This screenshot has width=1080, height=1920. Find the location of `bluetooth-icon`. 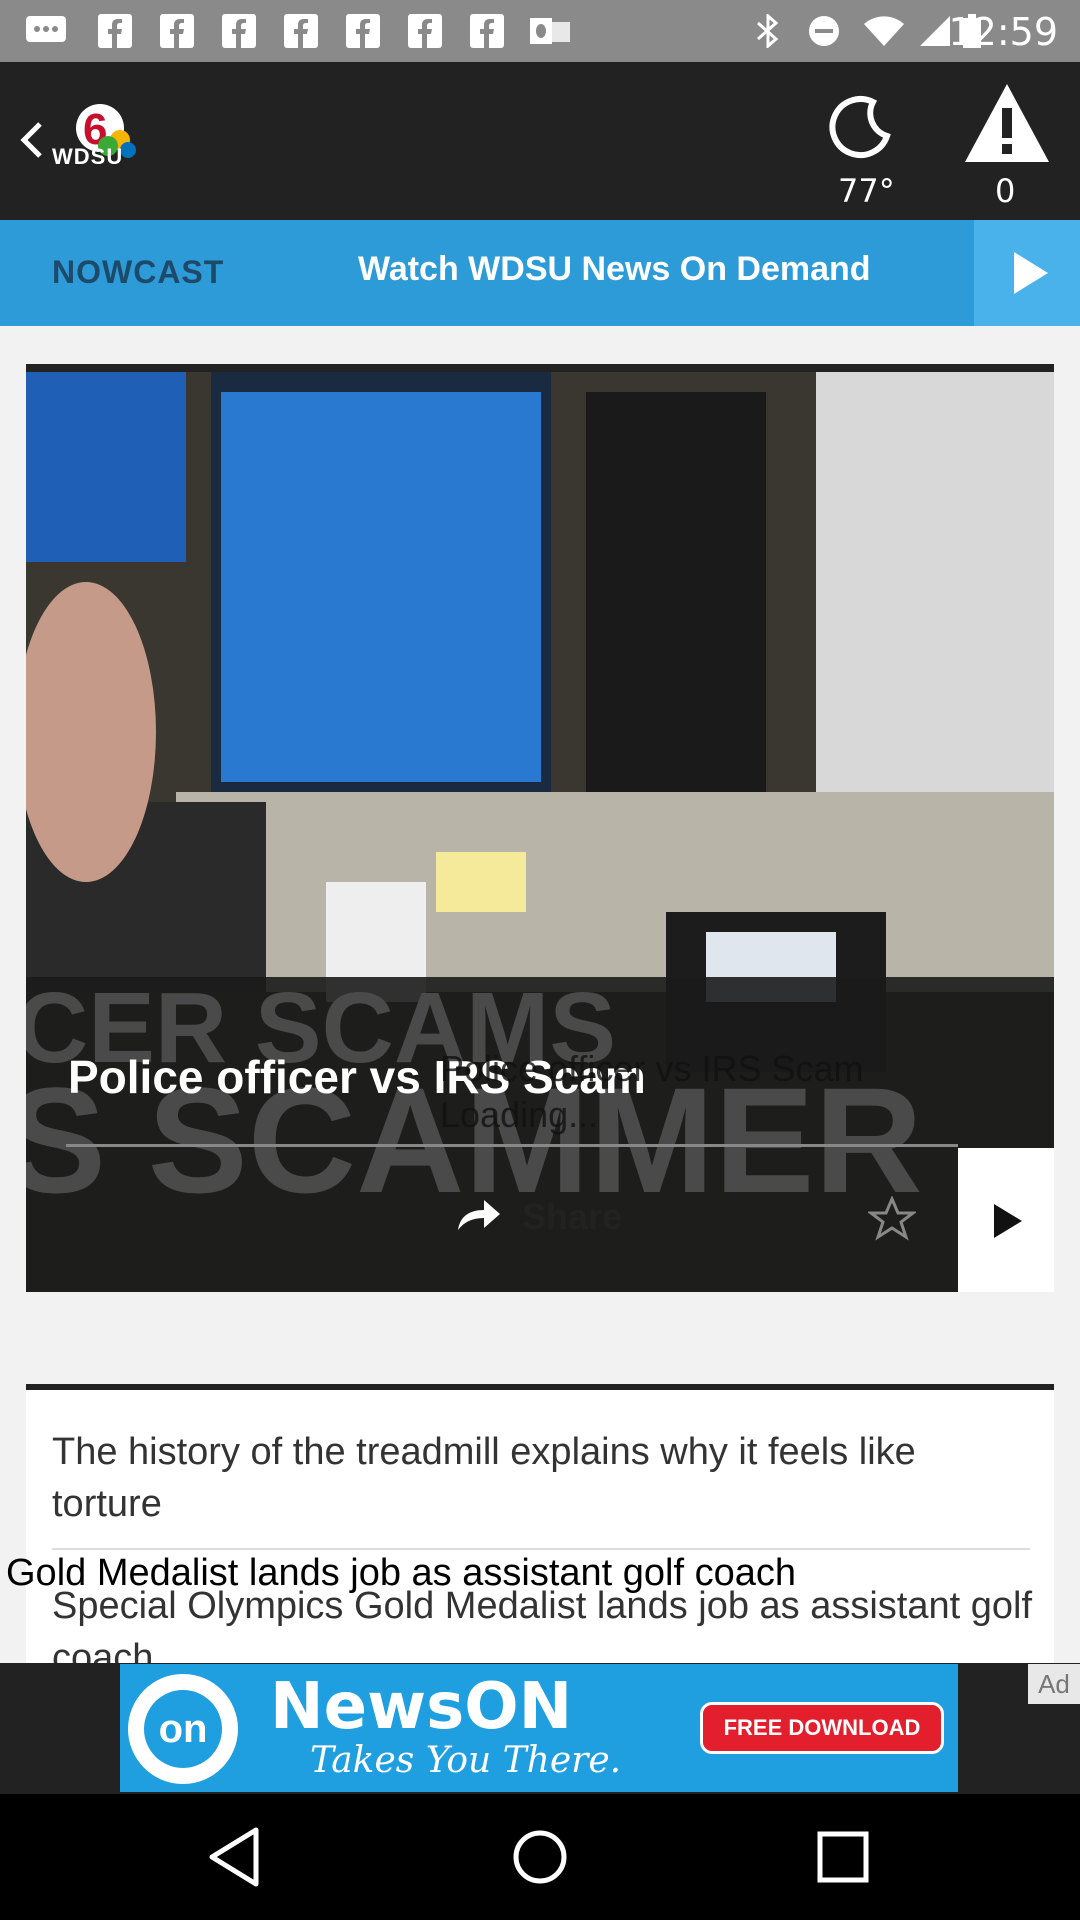

bluetooth-icon is located at coordinates (768, 31).